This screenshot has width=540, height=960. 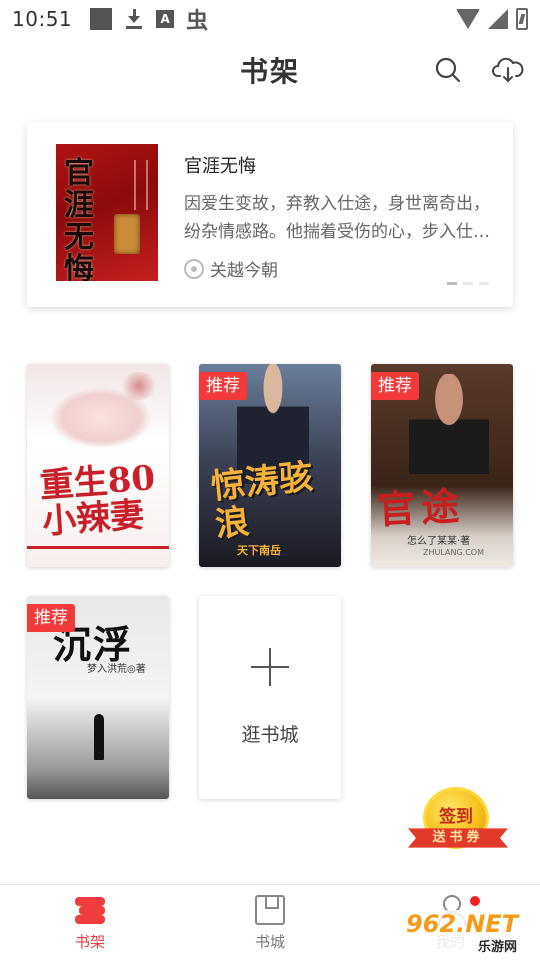 I want to click on book-url: ZHULANG.COM, so click(x=453, y=552).